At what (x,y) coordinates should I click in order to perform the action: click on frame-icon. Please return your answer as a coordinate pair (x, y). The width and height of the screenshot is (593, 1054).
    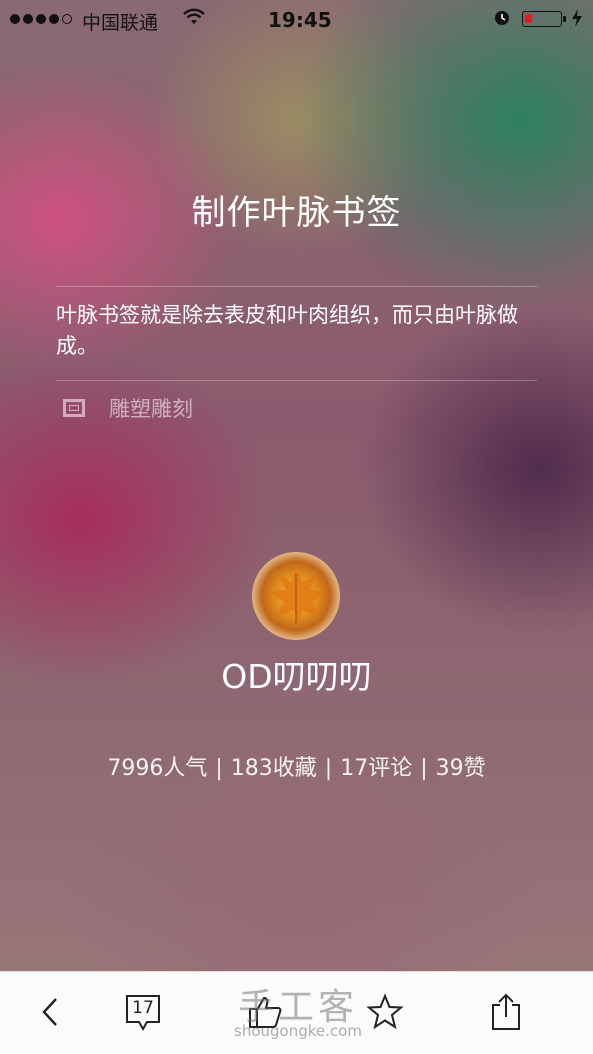
    Looking at the image, I should click on (74, 408).